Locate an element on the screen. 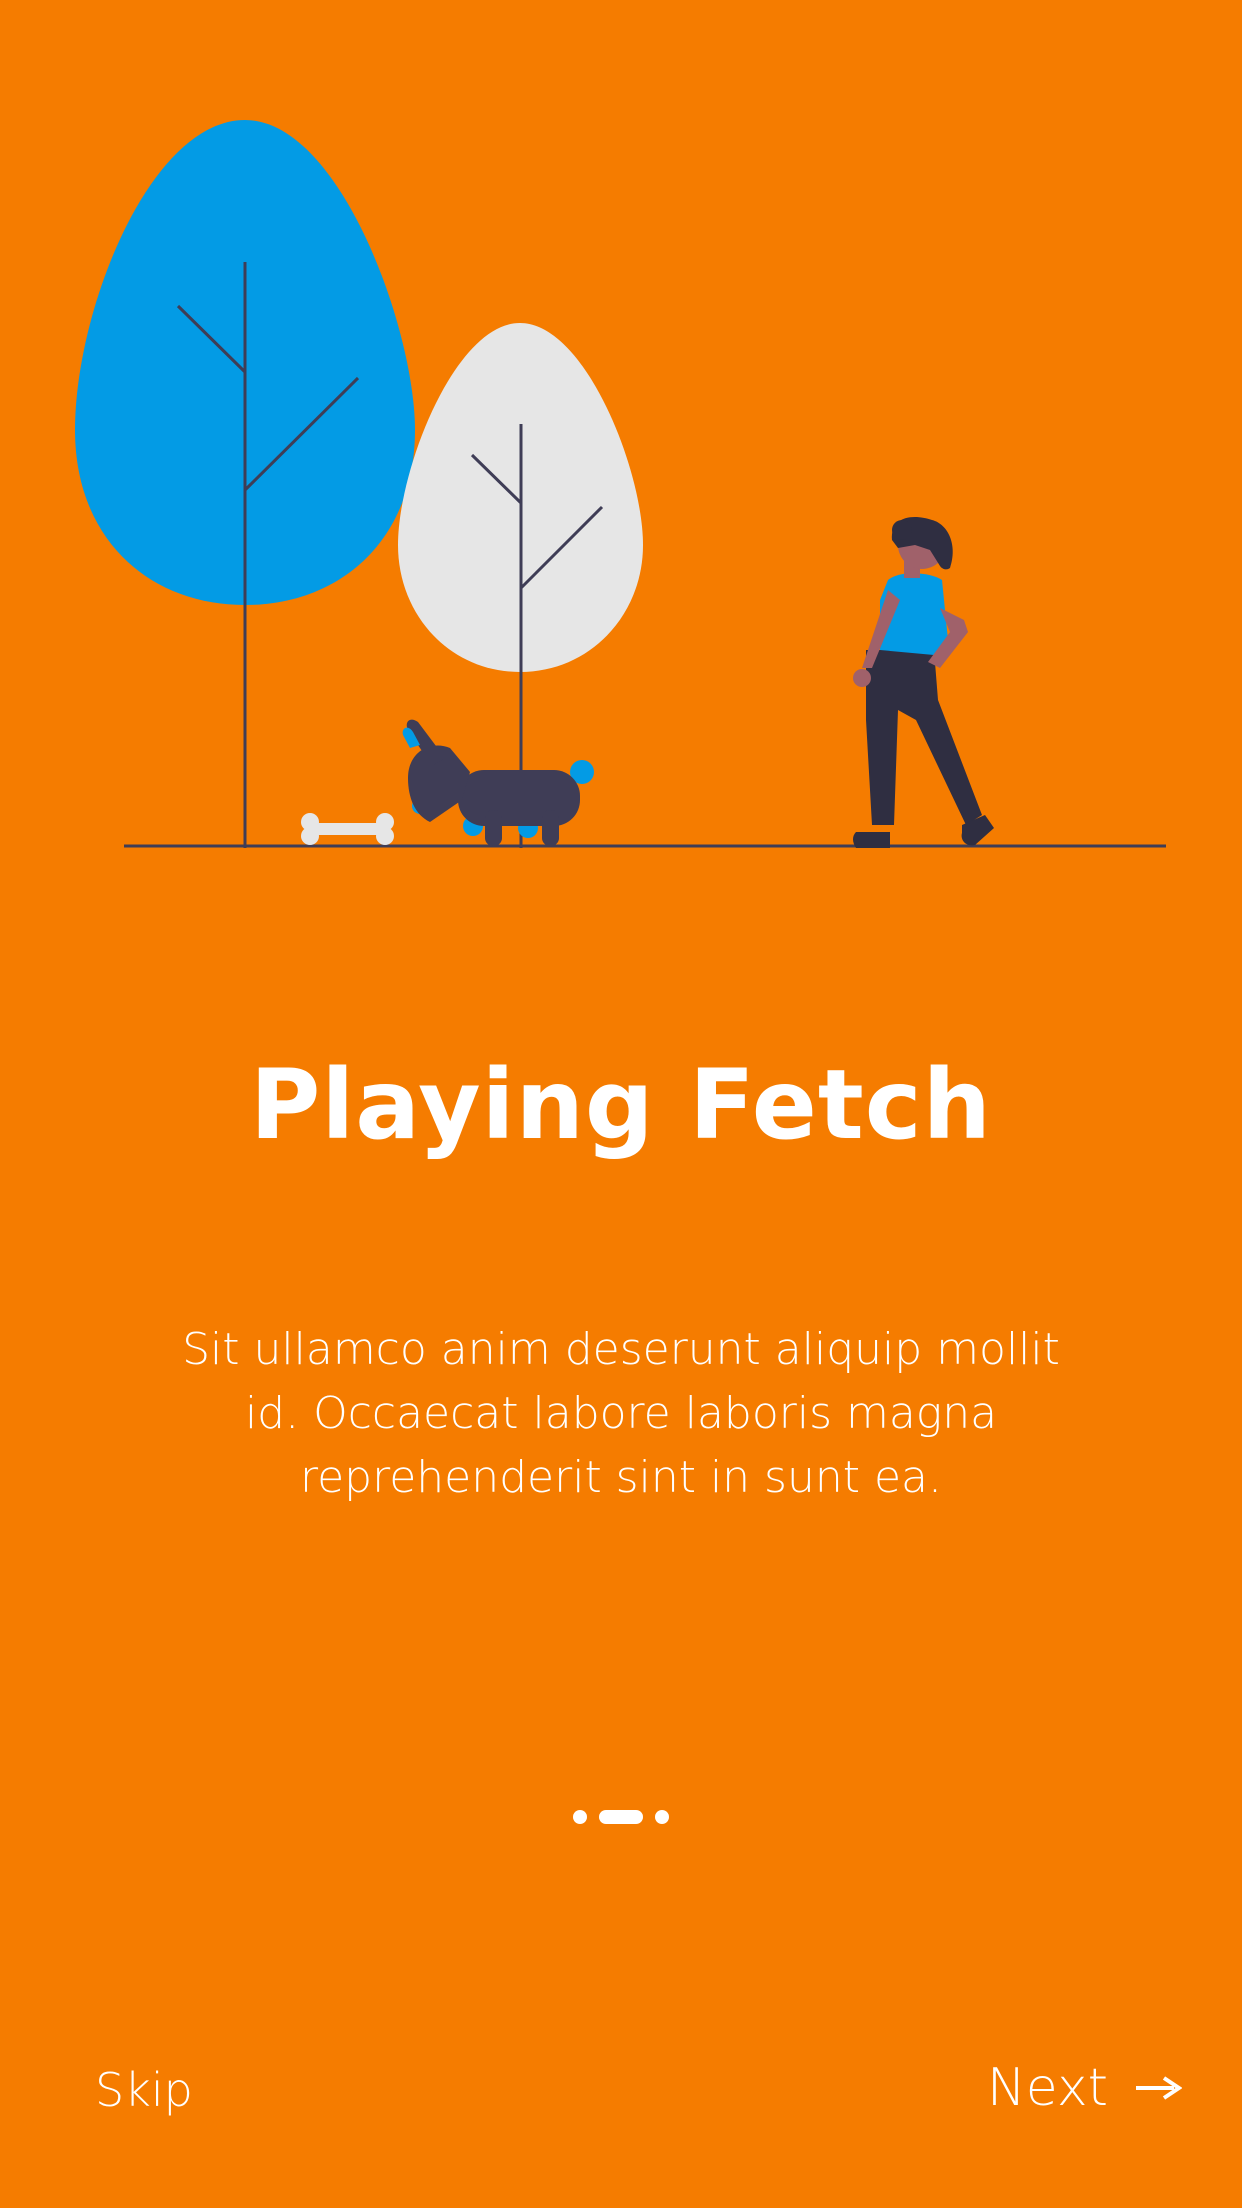 The image size is (1242, 2208). page-indicator is located at coordinates (621, 1817).